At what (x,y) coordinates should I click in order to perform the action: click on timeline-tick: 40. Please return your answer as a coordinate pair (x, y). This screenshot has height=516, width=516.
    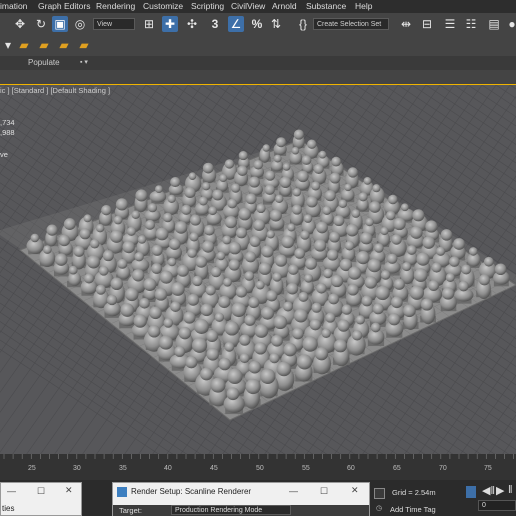
    Looking at the image, I should click on (168, 468).